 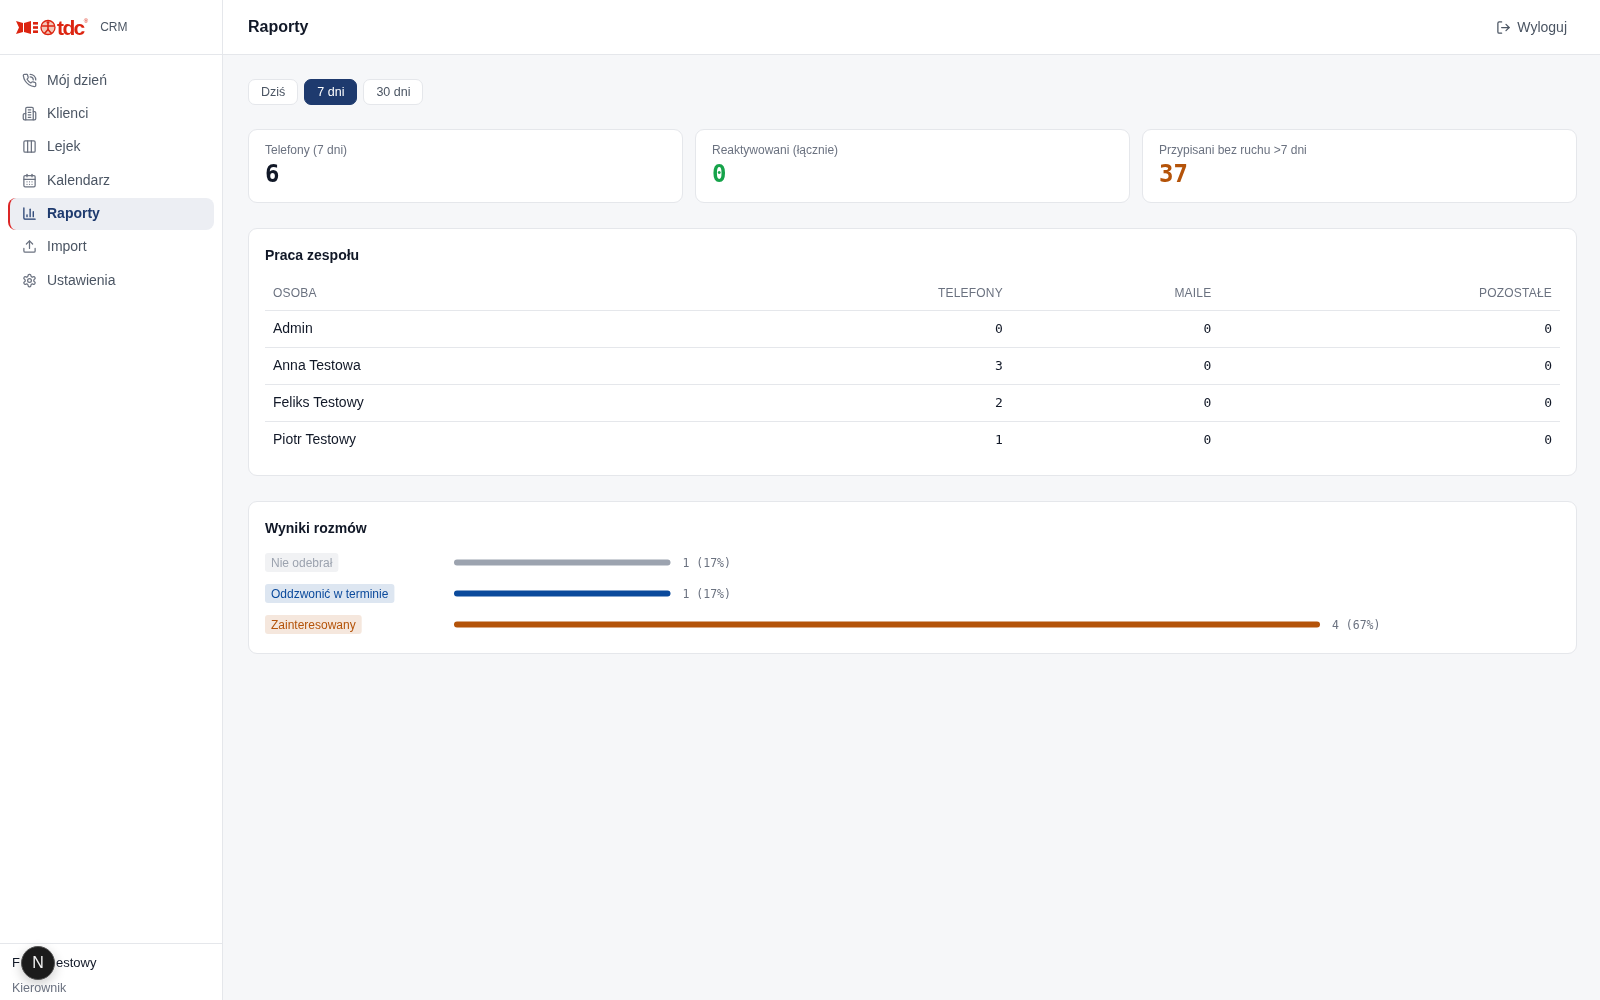 I want to click on panel-title: Wyniki rozmów, so click(x=316, y=528).